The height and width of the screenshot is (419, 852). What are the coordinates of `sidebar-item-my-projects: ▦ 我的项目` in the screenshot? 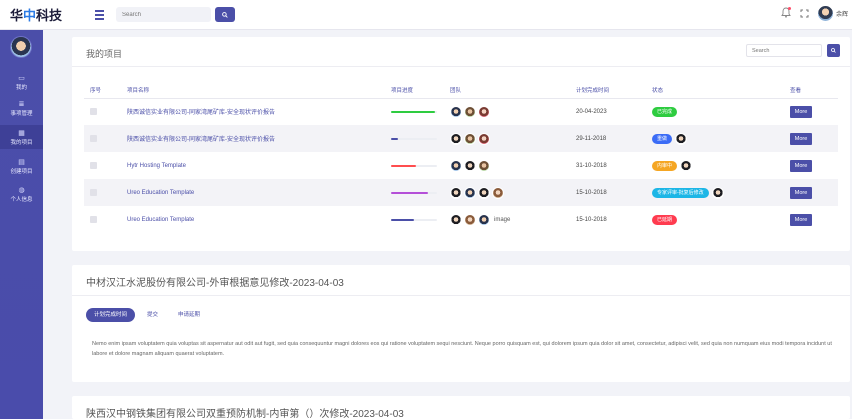 It's located at (21, 137).